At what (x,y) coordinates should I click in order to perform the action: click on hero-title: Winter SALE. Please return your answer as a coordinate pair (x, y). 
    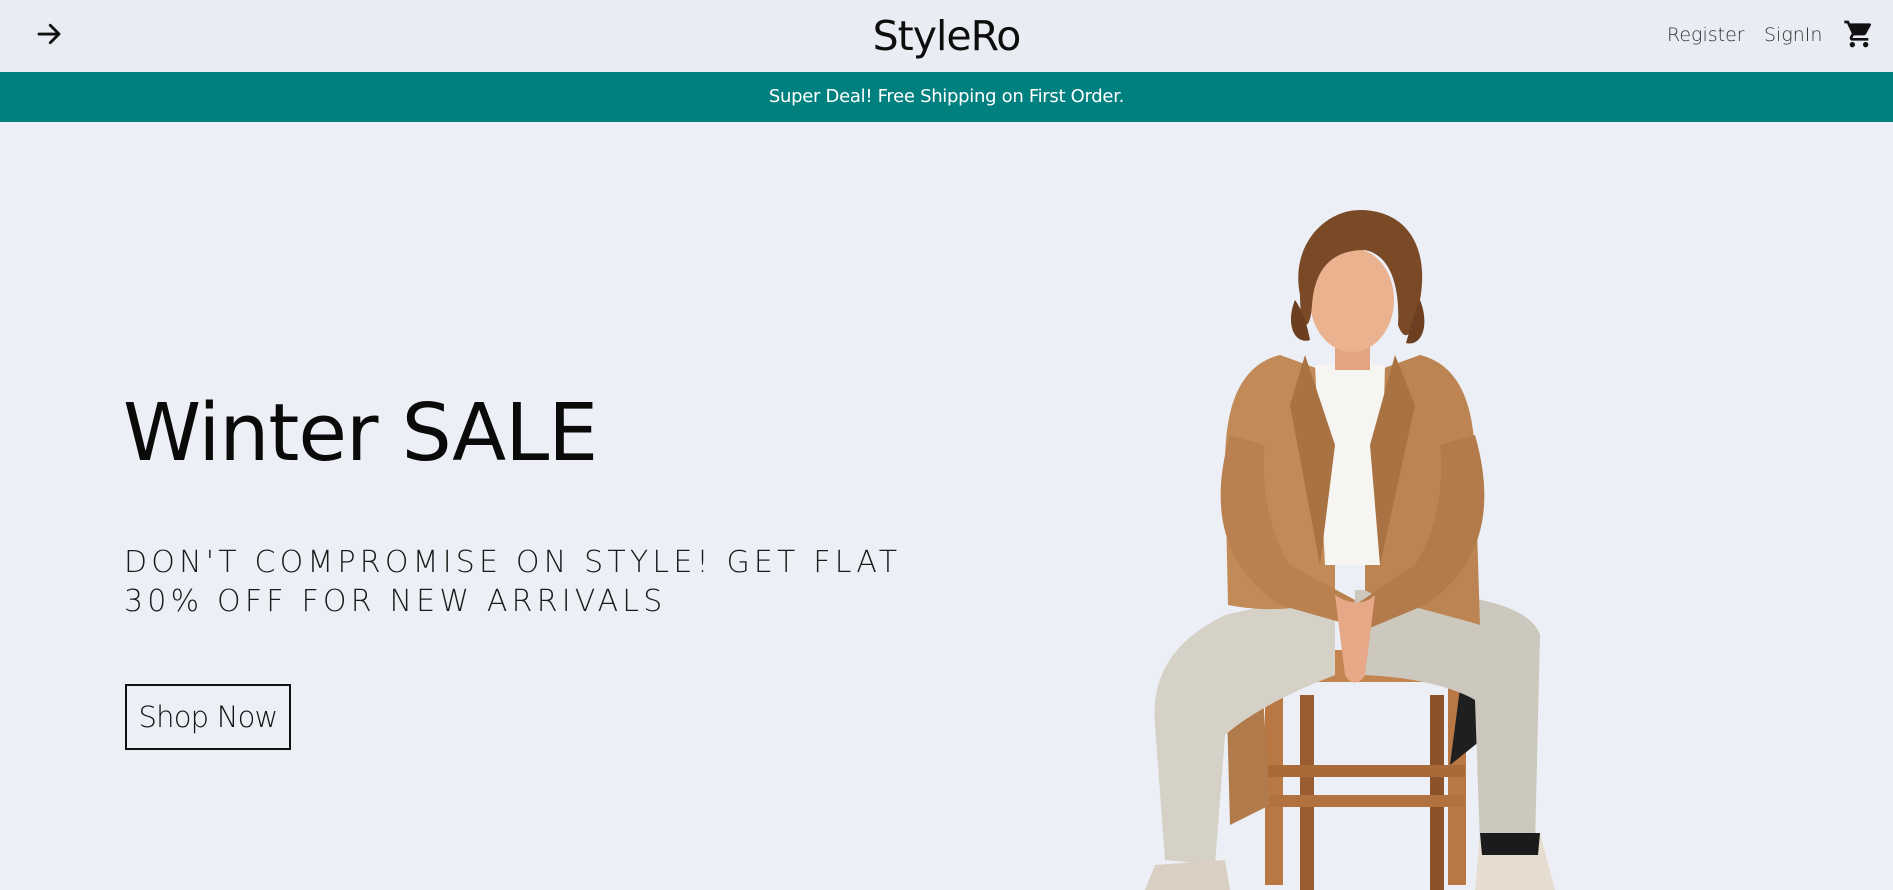
    Looking at the image, I should click on (360, 433).